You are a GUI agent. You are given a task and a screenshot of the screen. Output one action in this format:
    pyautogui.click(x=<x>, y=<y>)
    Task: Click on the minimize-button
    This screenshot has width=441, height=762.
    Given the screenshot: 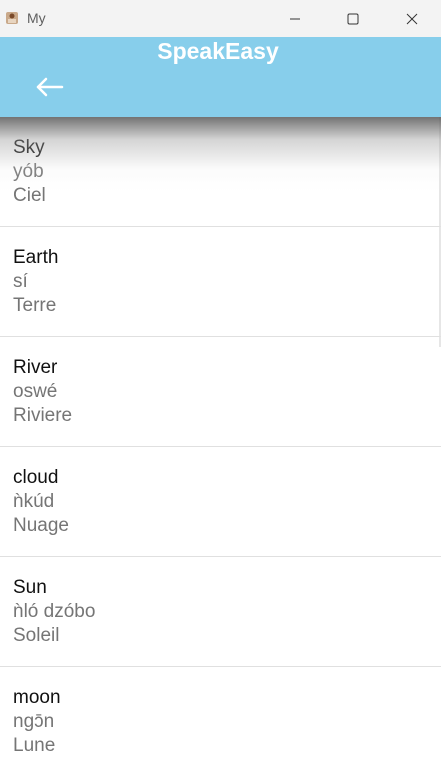 What is the action you would take?
    pyautogui.click(x=295, y=18)
    